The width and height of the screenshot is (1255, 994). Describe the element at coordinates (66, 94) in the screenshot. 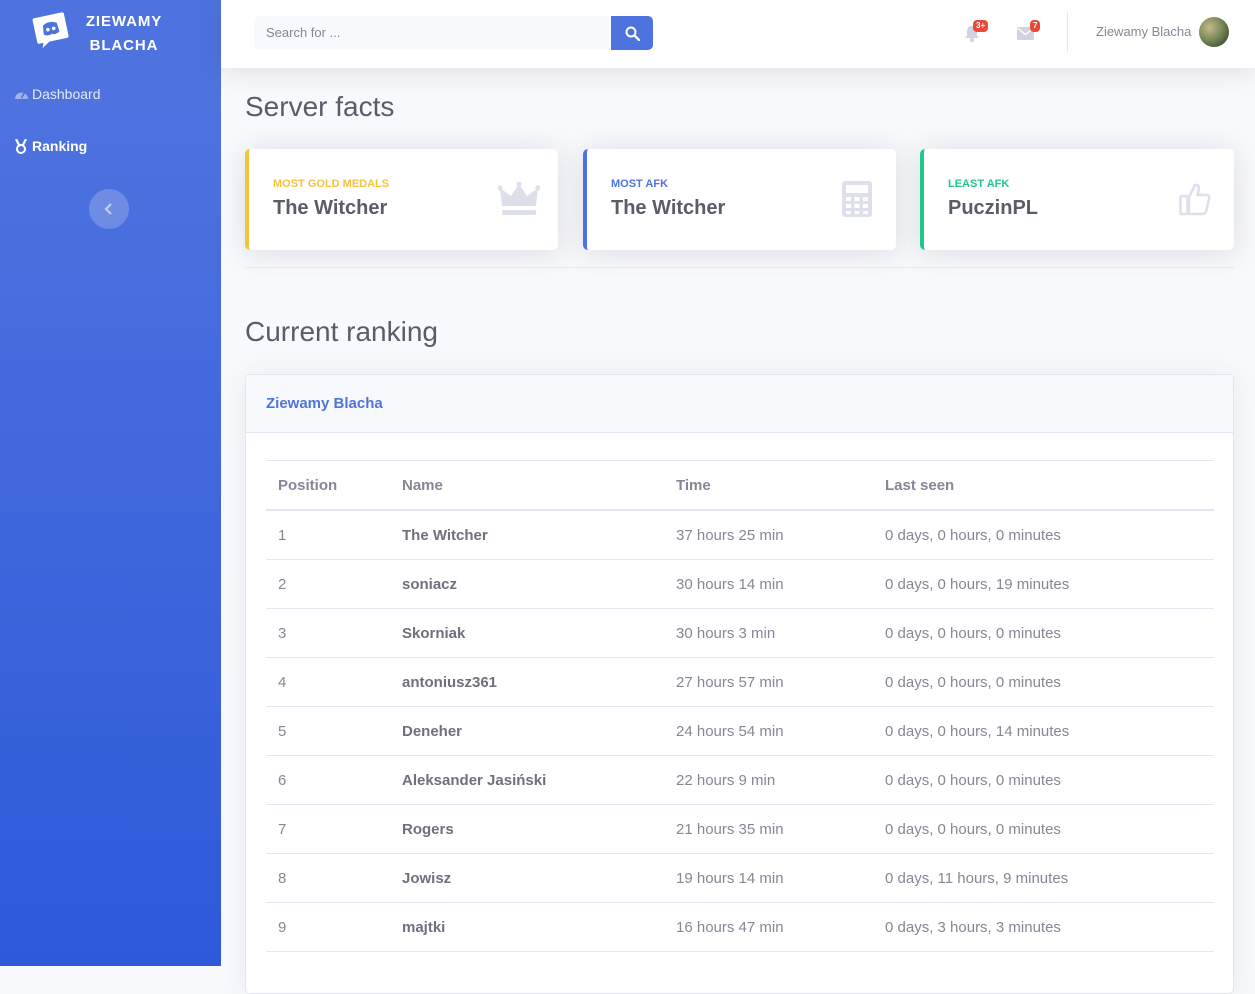

I see `sidebar-item-label: Dashboard` at that location.